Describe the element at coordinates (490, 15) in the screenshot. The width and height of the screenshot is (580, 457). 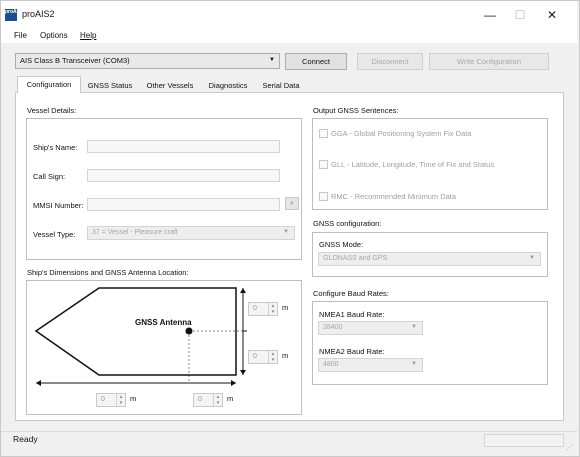
I see `minimize-button: —` at that location.